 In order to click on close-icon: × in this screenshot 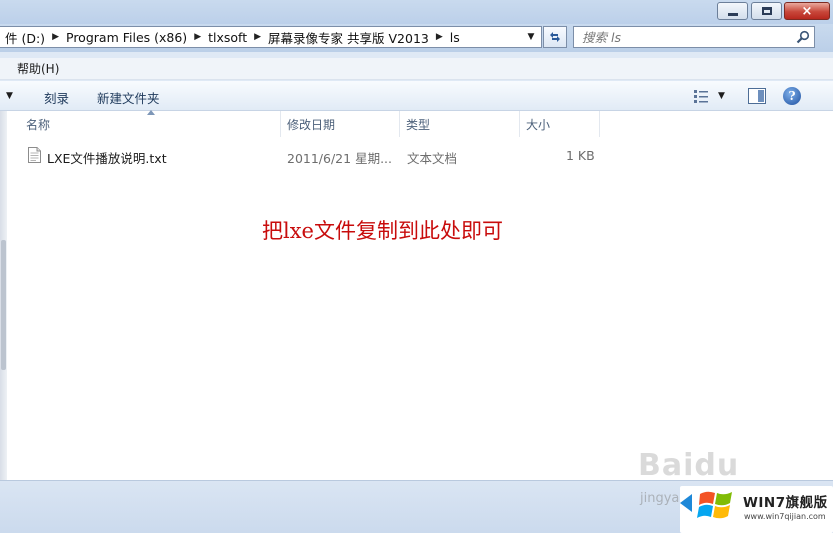, I will do `click(807, 11)`.